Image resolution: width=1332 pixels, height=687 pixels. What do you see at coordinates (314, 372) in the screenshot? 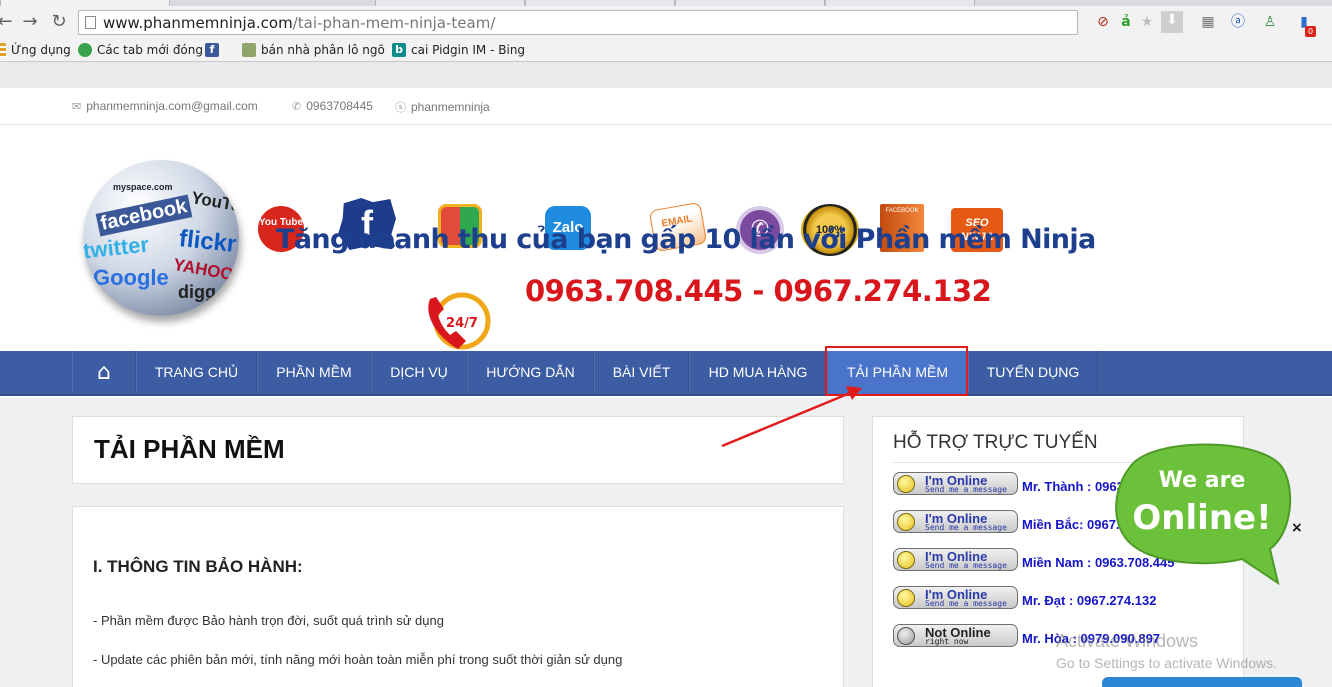
I see `nav-phan-mem: PHẦN MỀM` at bounding box center [314, 372].